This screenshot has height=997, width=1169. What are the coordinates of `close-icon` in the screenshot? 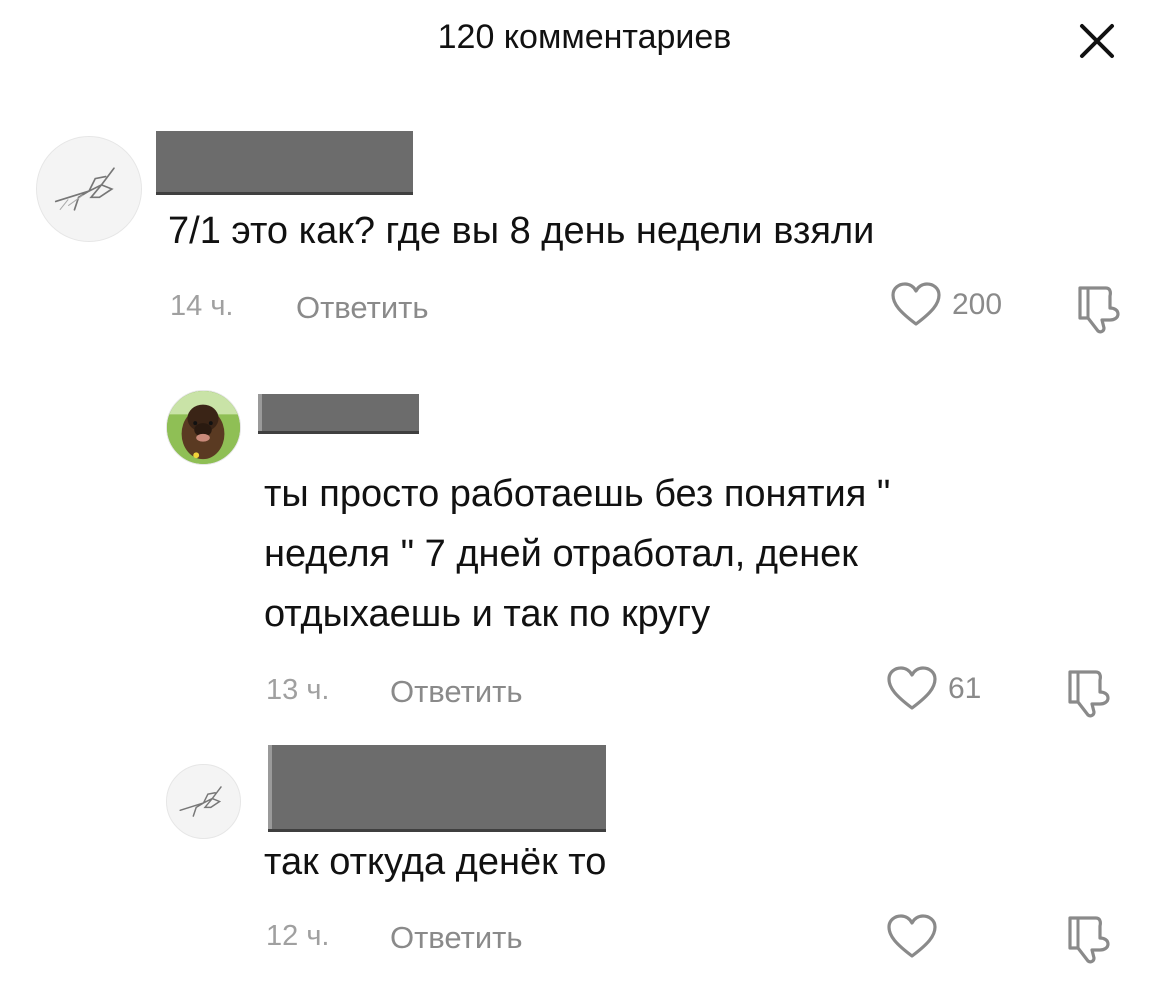 It's located at (1097, 41).